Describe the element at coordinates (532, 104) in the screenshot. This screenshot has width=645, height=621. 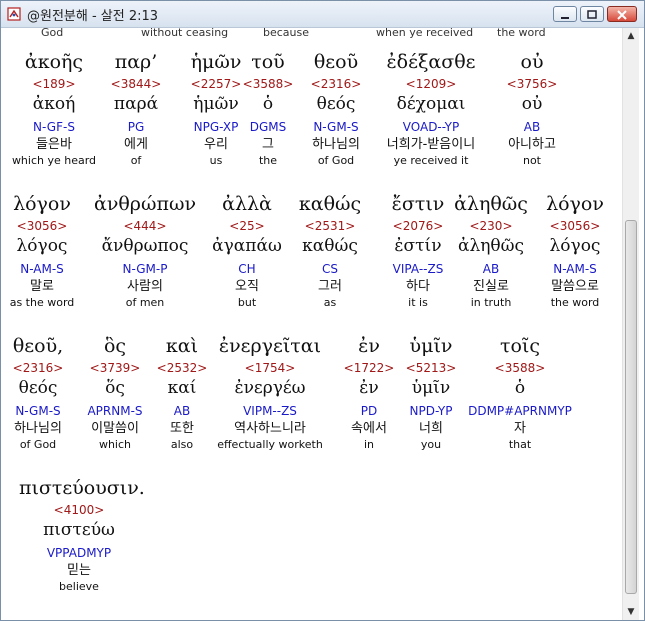
I see `lemma-form: οὐ` at that location.